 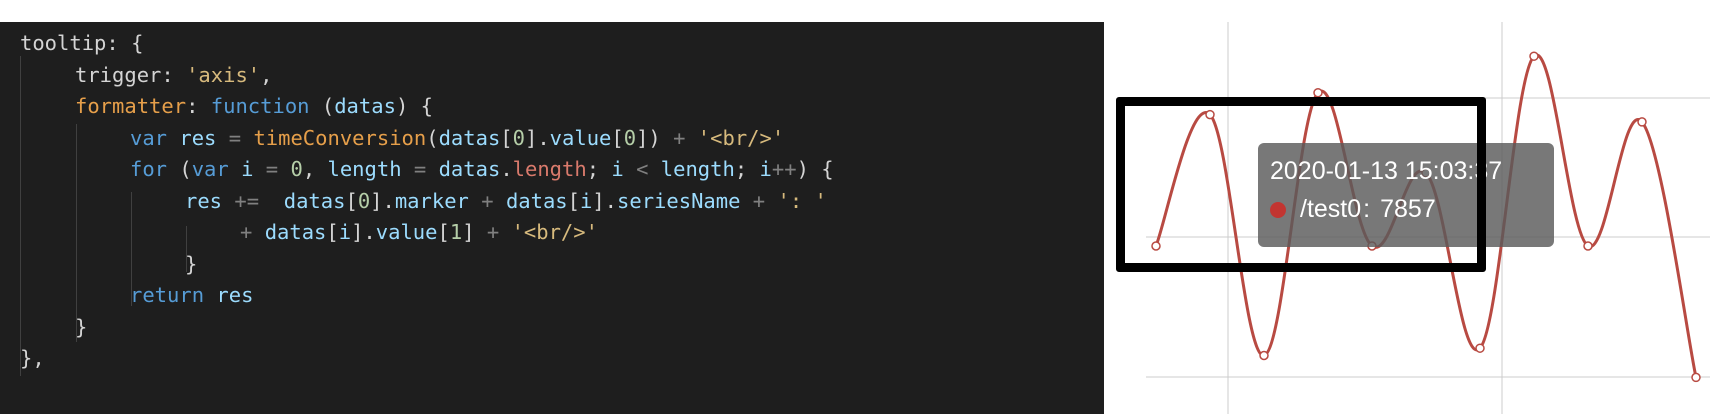 I want to click on code-token: ., so click(x=506, y=169).